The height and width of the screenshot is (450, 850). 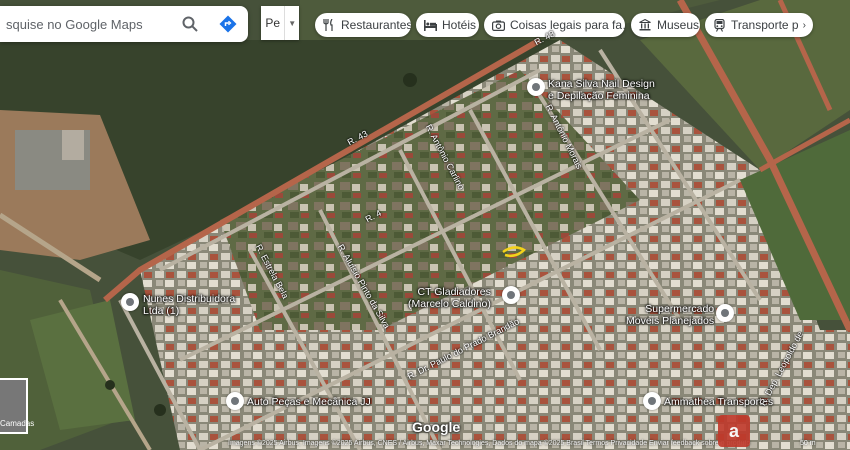 What do you see at coordinates (498, 25) in the screenshot?
I see `camera-icon` at bounding box center [498, 25].